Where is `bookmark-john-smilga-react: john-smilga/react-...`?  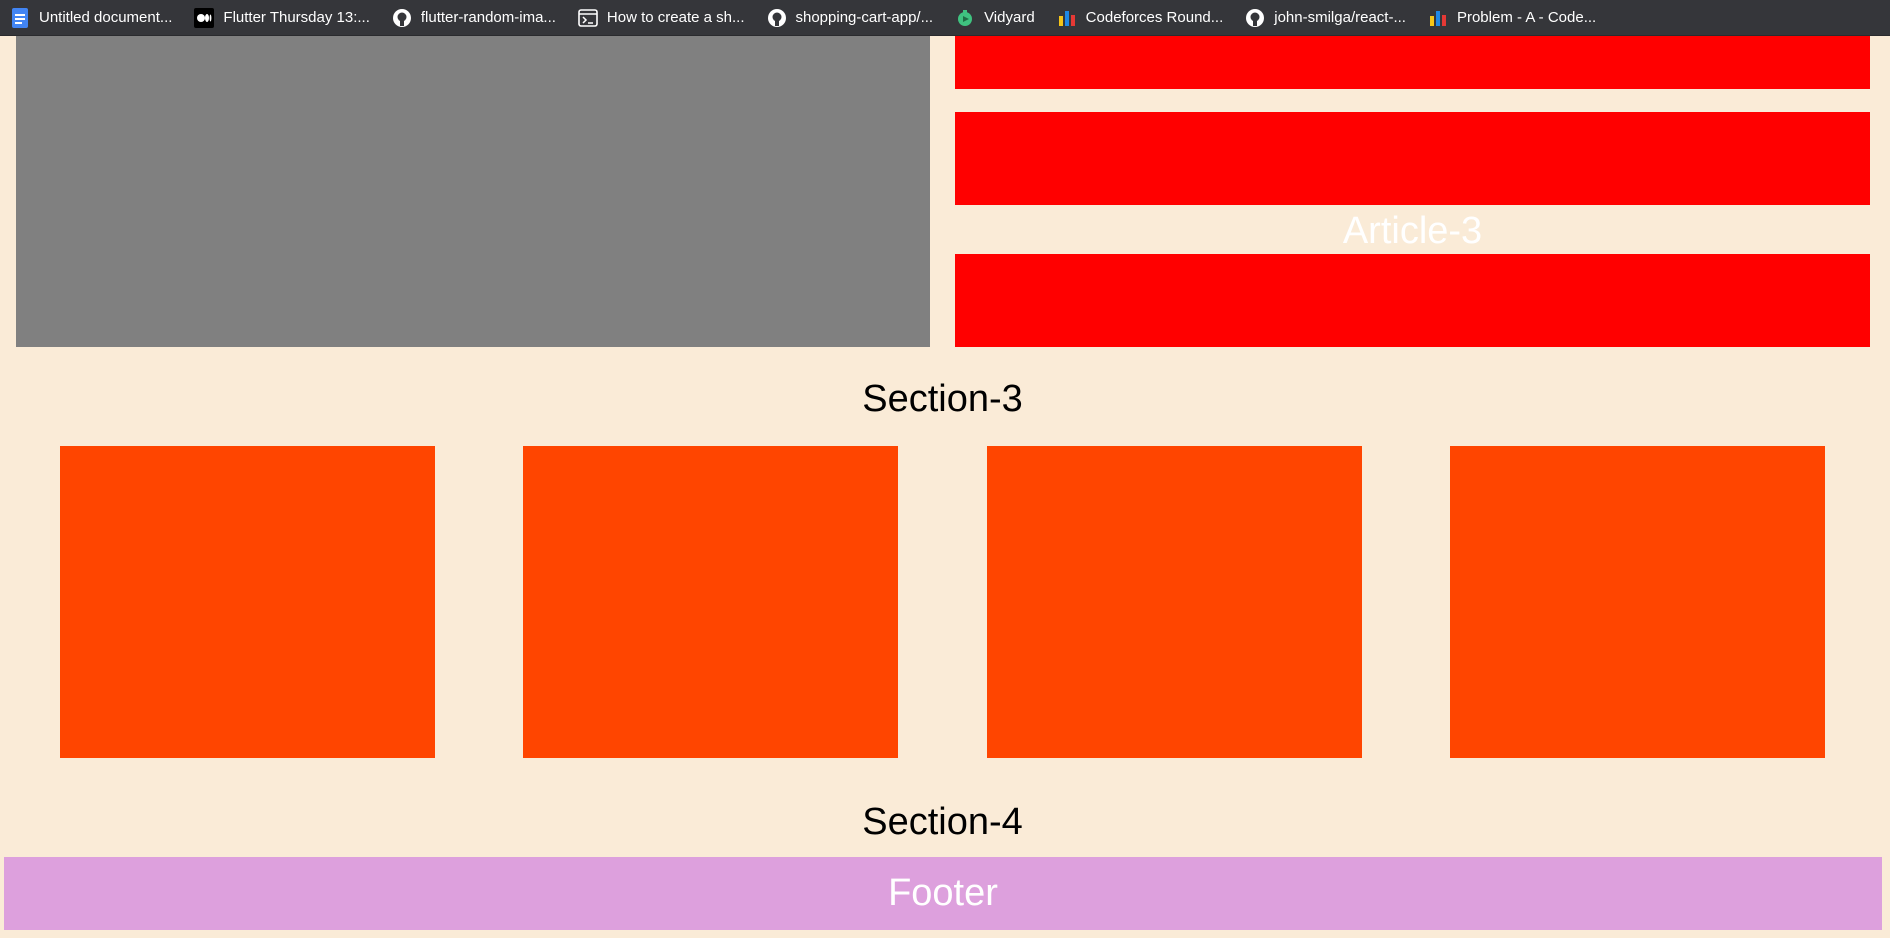 bookmark-john-smilga-react: john-smilga/react-... is located at coordinates (1329, 18).